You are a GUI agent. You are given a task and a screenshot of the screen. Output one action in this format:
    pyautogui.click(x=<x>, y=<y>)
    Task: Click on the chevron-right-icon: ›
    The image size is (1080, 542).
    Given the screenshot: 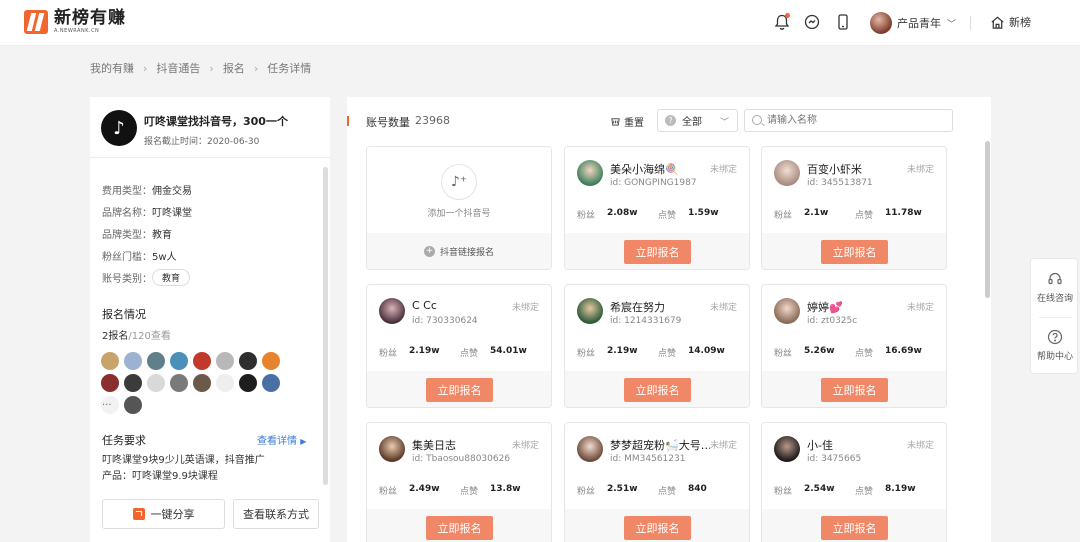 What is the action you would take?
    pyautogui.click(x=145, y=68)
    